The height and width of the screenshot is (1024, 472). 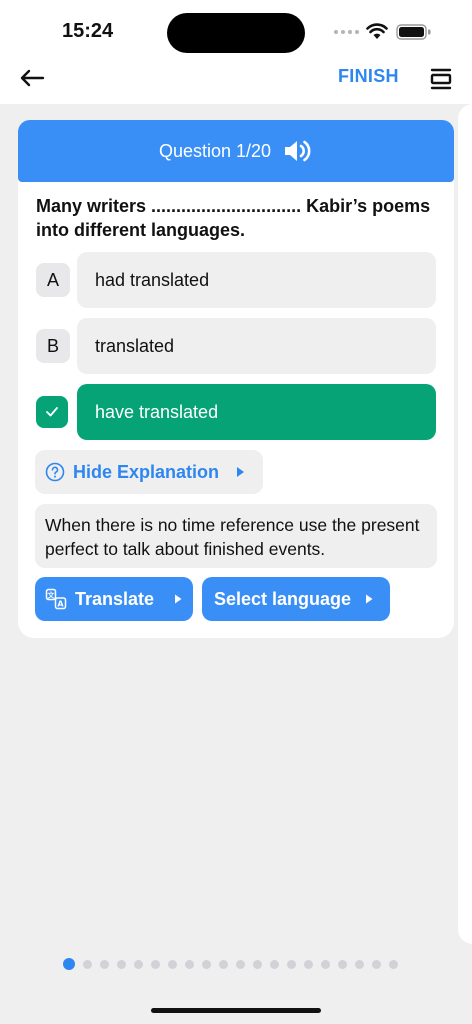 I want to click on hide-explanation-button: Hide Explanation, so click(x=149, y=472).